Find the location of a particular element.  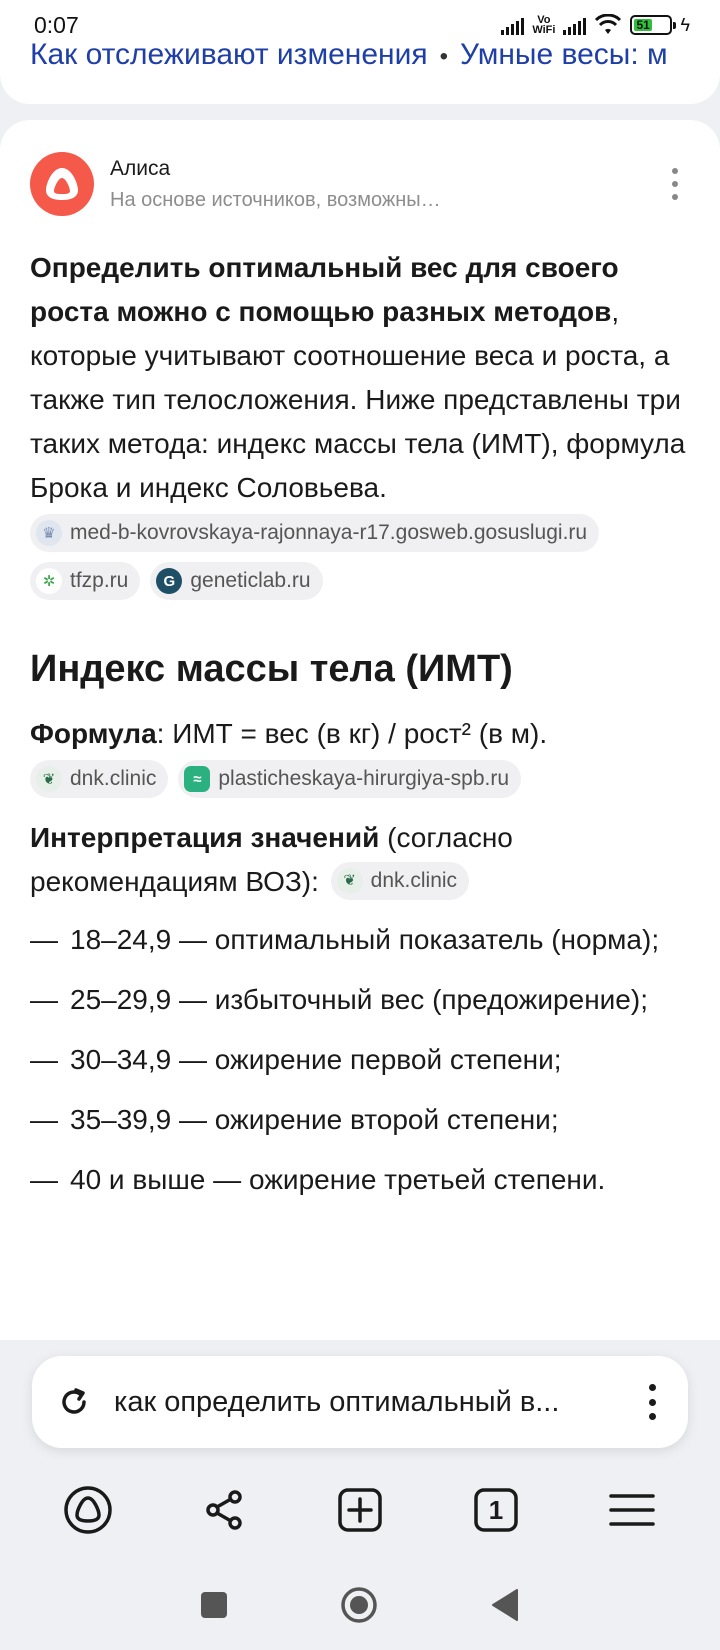

status-bar: 0:07 Vo WiFi 51 ϟ is located at coordinates (360, 25).